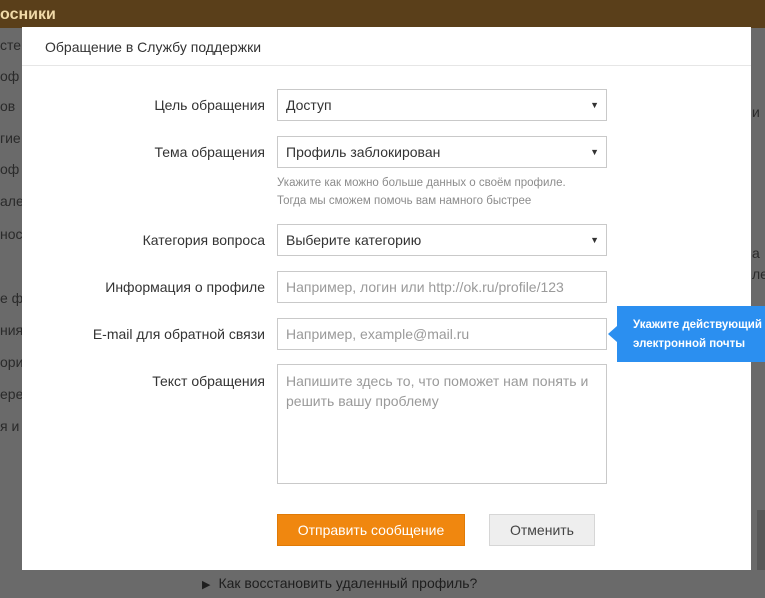 The height and width of the screenshot is (598, 765). Describe the element at coordinates (699, 325) in the screenshot. I see `tooltip-line: Укажите действующий а` at that location.